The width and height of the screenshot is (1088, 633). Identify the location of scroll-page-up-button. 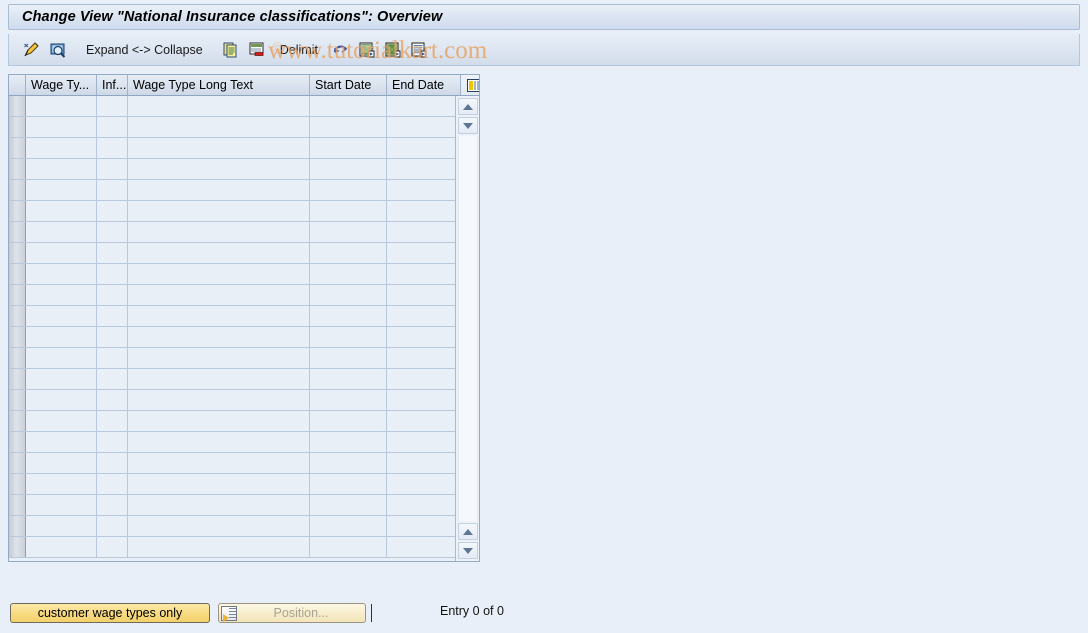
(468, 531).